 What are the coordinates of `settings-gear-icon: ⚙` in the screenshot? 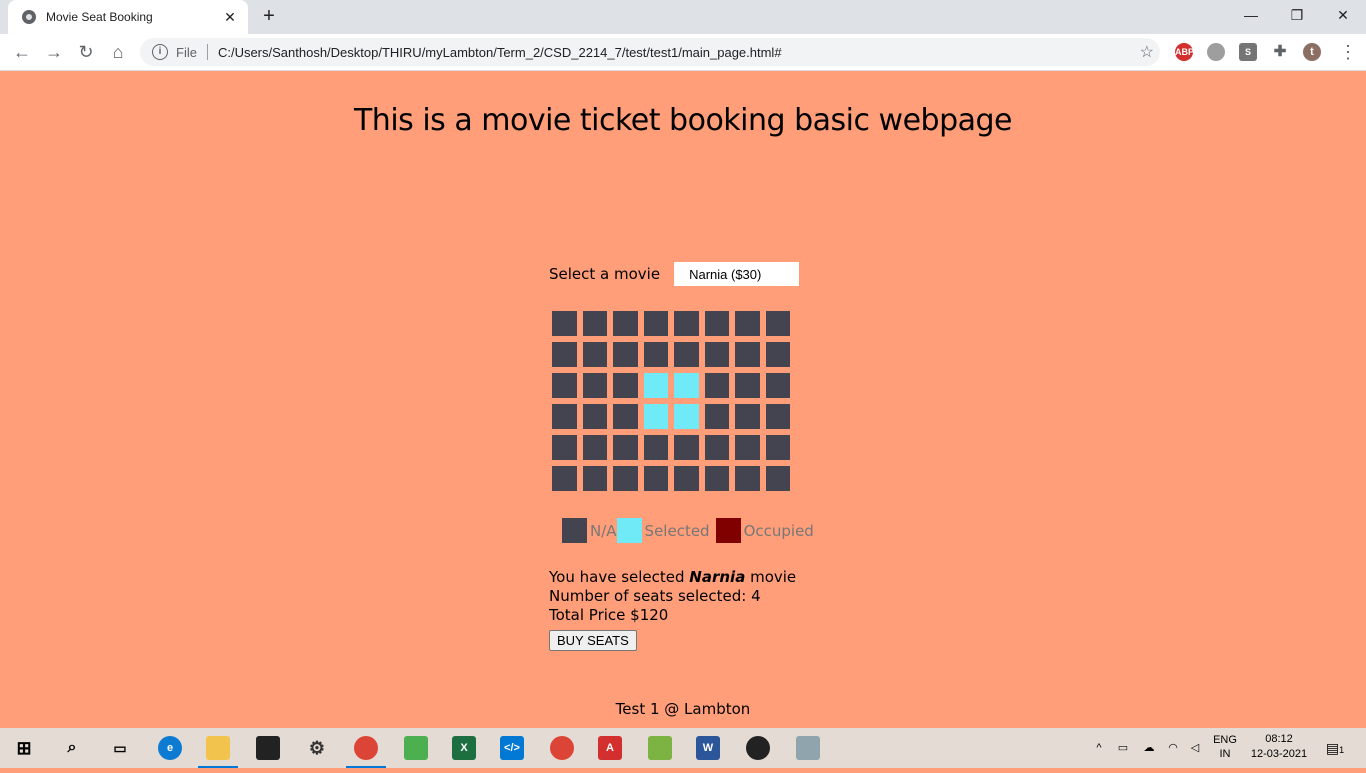 It's located at (317, 748).